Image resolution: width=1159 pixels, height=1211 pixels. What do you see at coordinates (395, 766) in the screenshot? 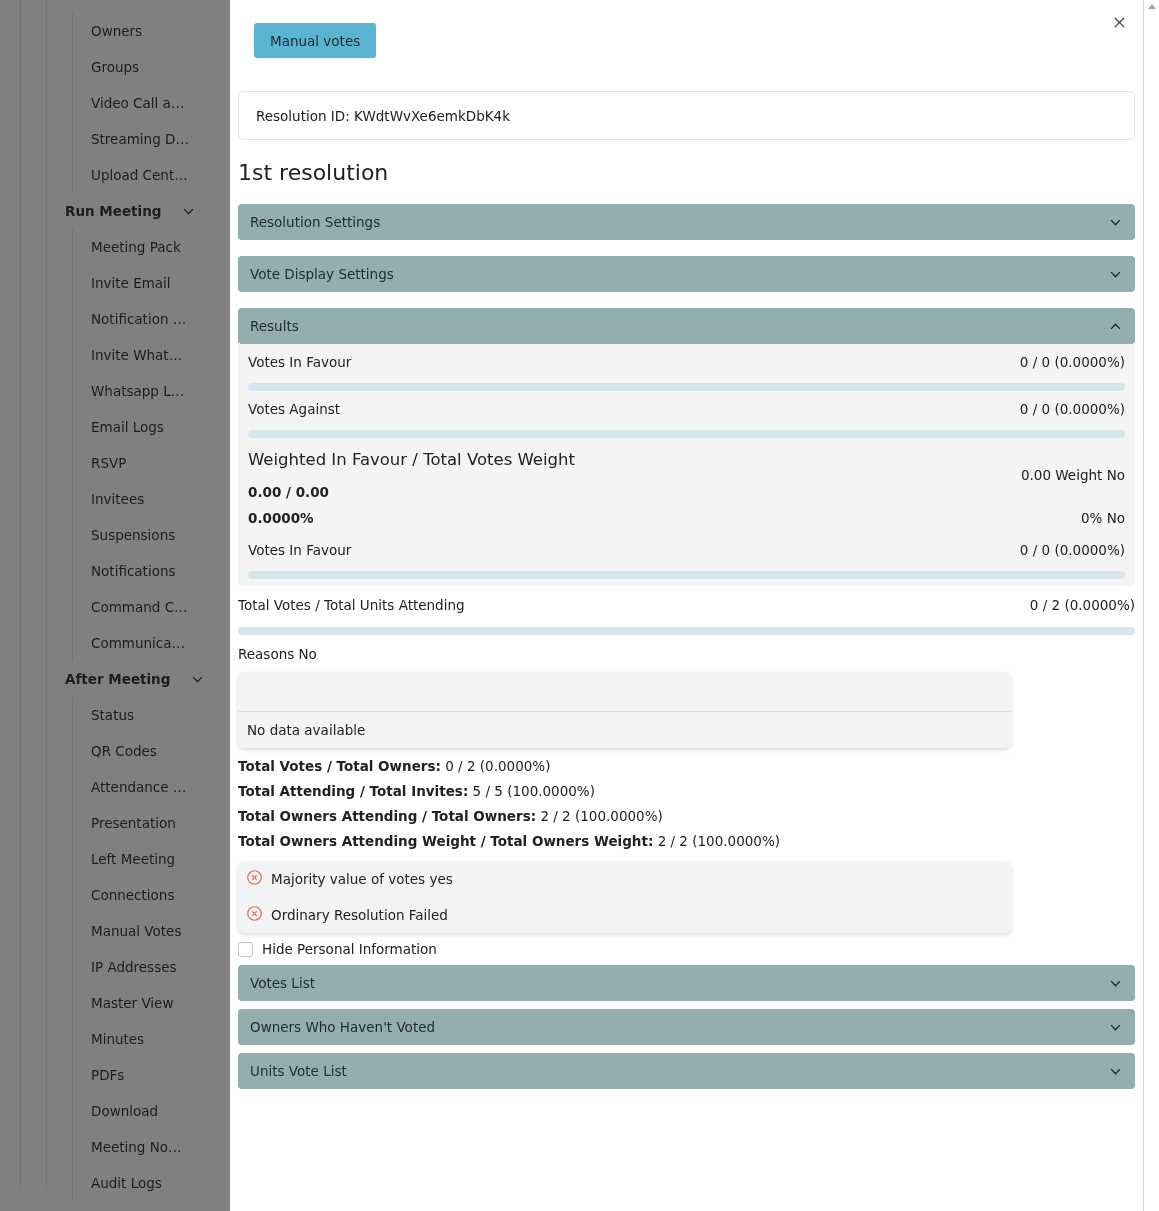
I see `summary-line: Total Votes / Total Owners: 0 / 2 (0.0000%)` at bounding box center [395, 766].